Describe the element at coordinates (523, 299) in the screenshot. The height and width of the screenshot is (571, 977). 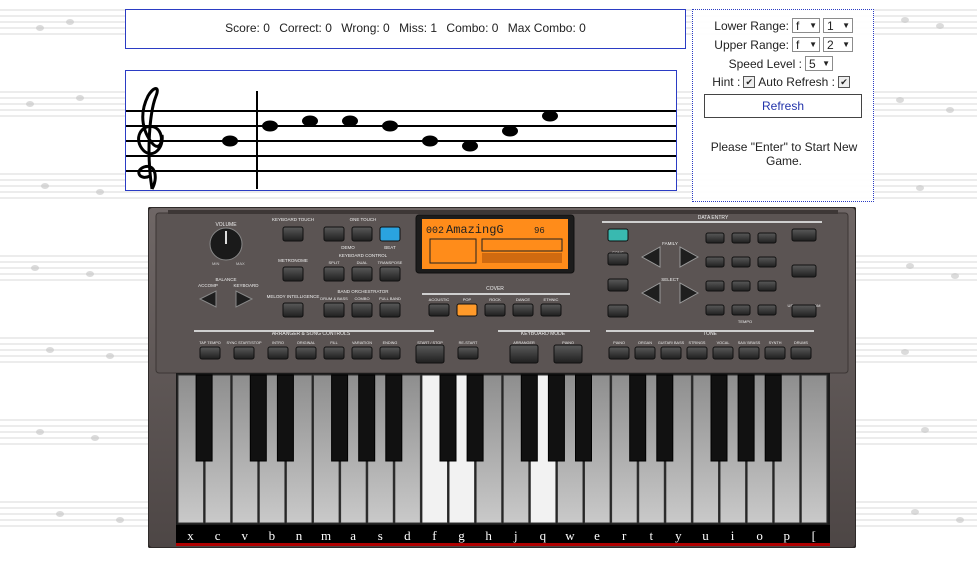
I see `cover-dance-label: DANCE` at that location.